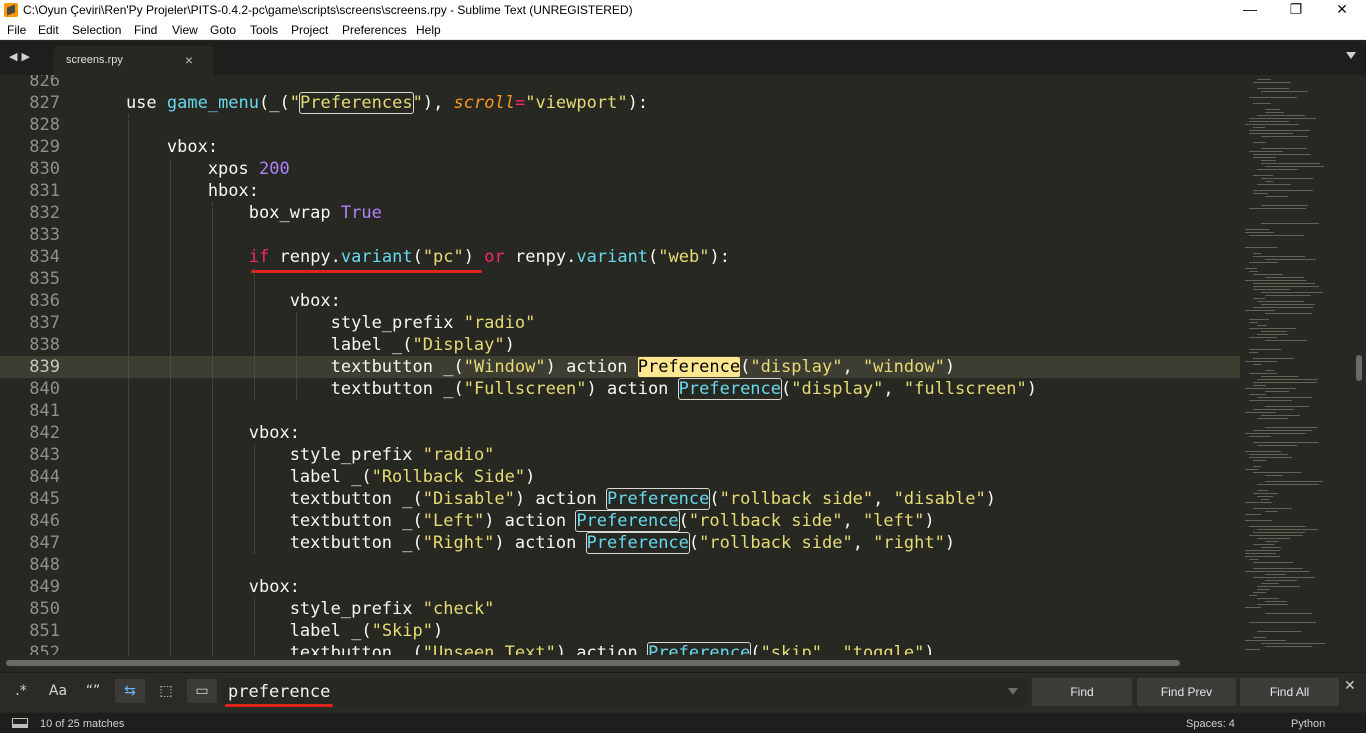  I want to click on in-selection-toggle: ⬚, so click(166, 691).